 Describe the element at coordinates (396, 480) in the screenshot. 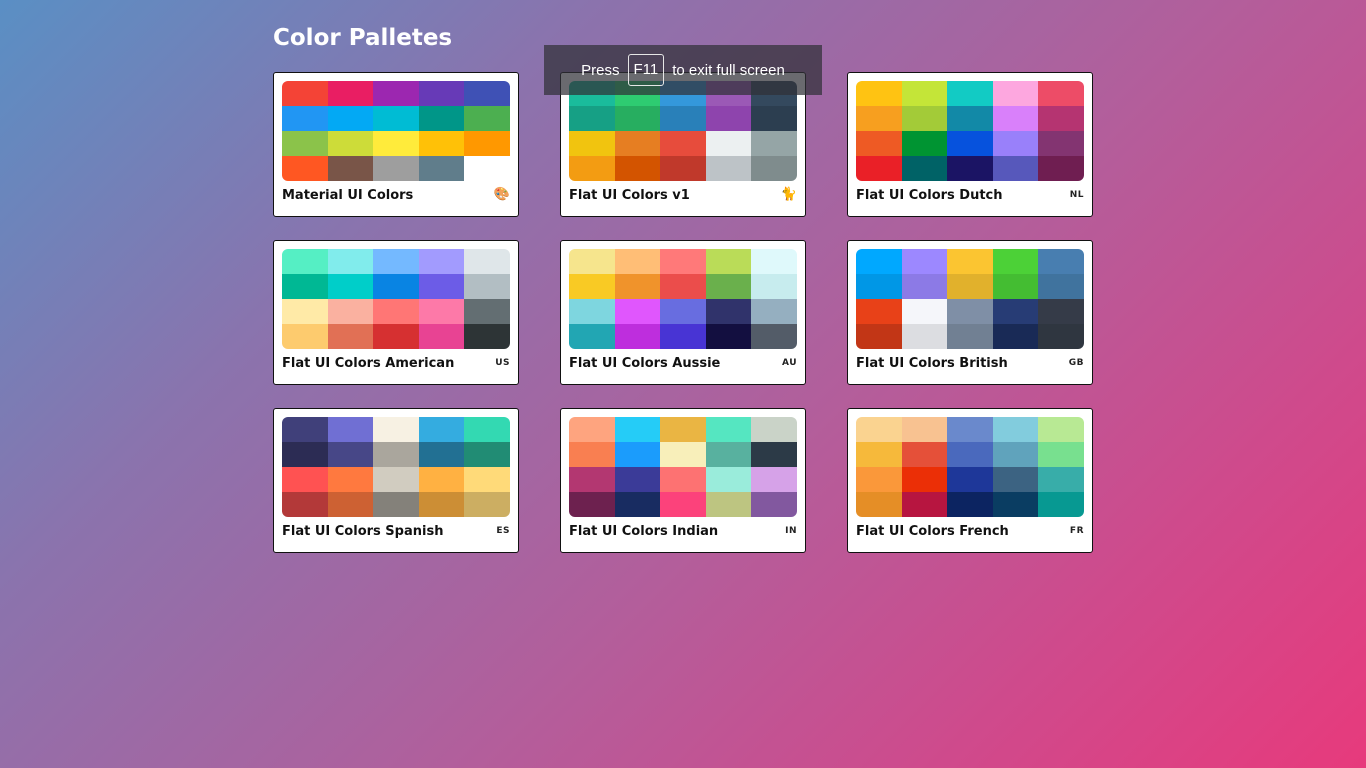

I see `palette-card: Flat UI Colors Spanish ES` at that location.